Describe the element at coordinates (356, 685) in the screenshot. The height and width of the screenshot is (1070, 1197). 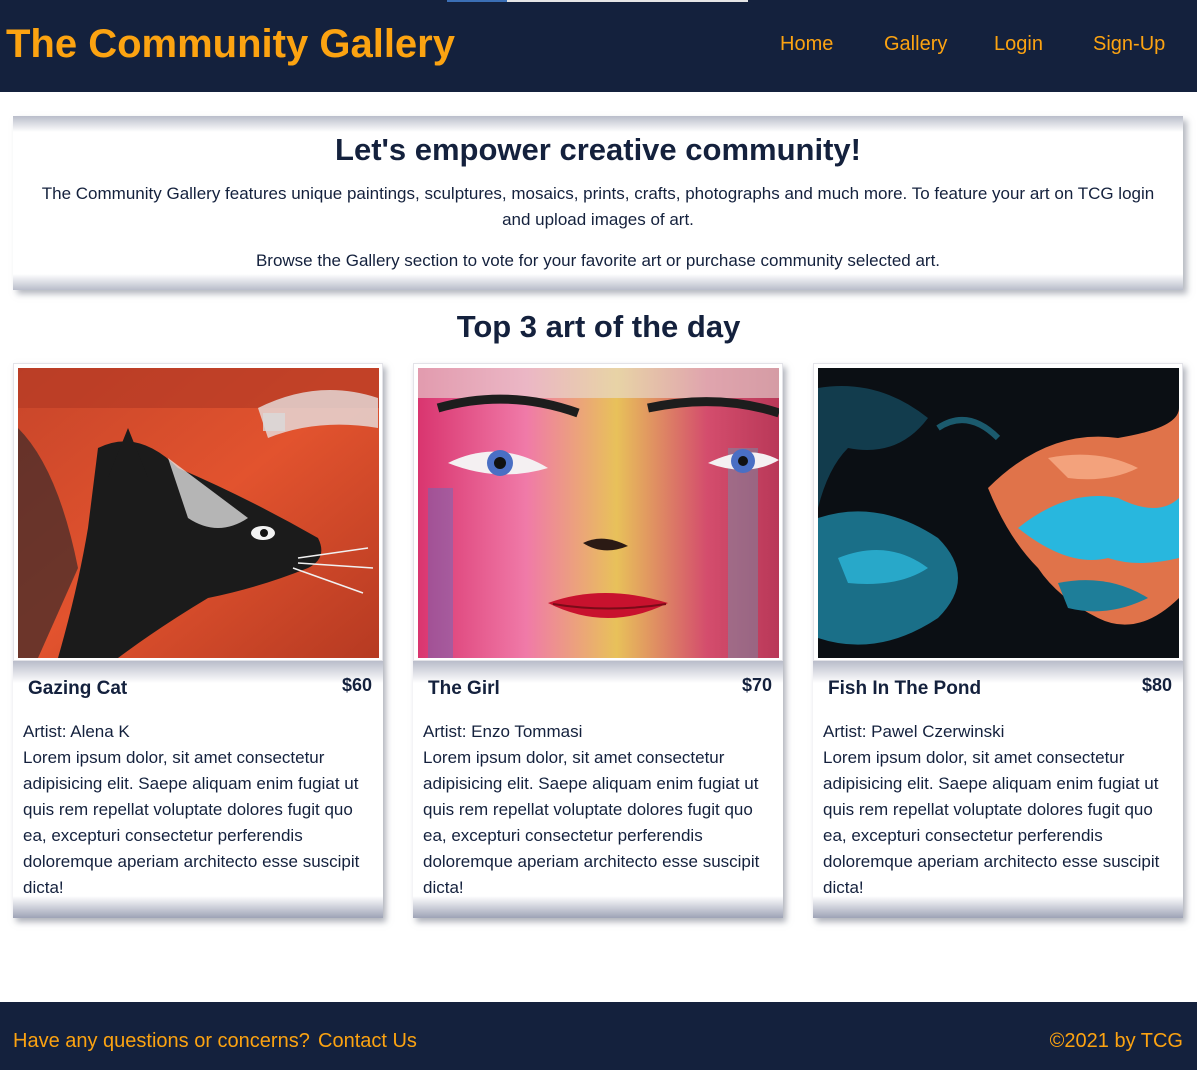
I see `art-price: $60` at that location.